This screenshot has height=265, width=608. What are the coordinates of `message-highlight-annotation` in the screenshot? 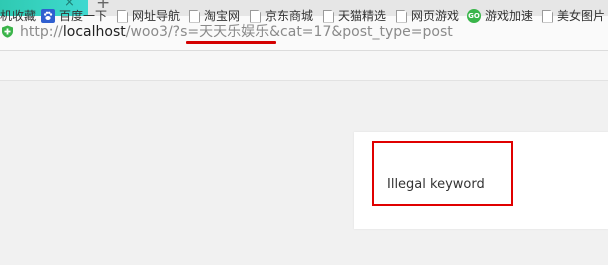 It's located at (442, 173).